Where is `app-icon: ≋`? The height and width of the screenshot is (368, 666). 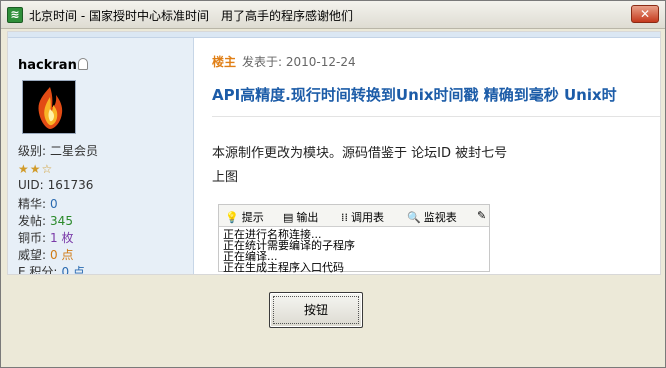
app-icon: ≋ is located at coordinates (15, 15).